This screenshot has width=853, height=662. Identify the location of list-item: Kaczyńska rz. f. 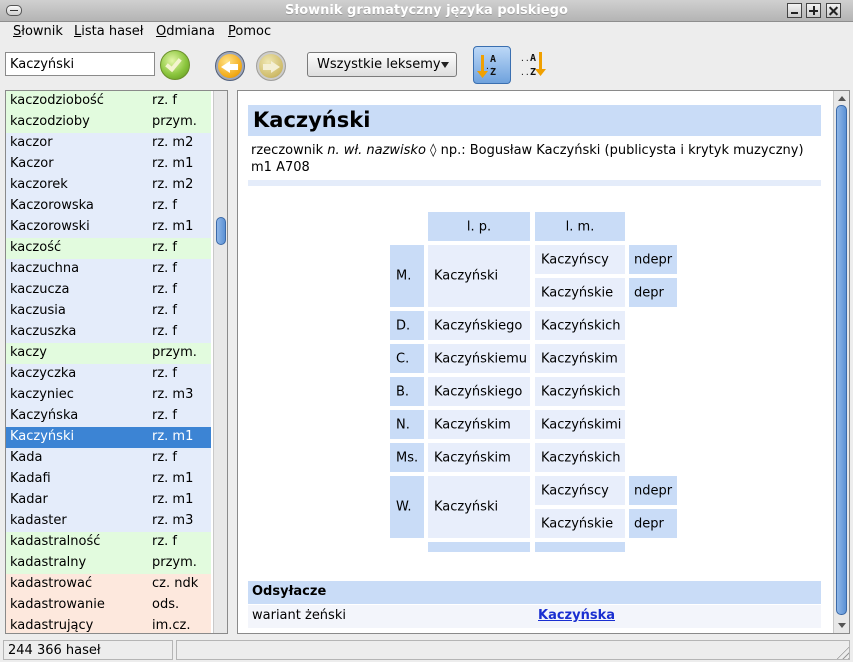
(108, 416).